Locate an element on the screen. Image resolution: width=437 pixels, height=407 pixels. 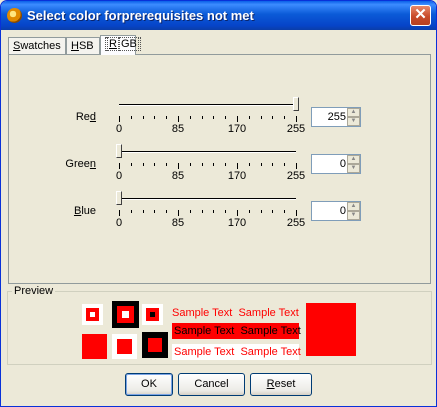
tab-swatches: Swatches is located at coordinates (37, 45).